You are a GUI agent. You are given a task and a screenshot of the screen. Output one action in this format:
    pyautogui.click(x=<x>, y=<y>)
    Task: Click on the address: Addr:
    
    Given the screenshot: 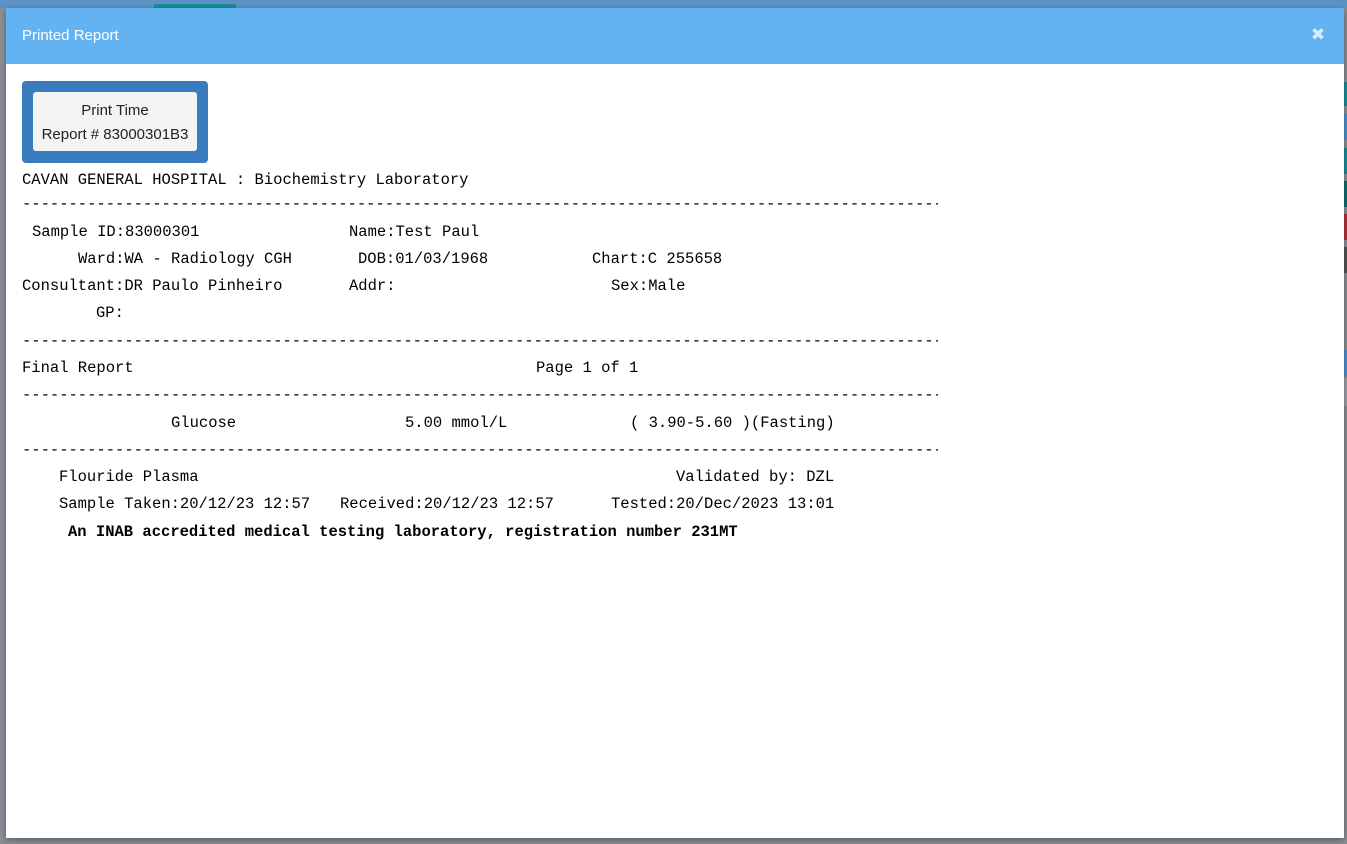 What is the action you would take?
    pyautogui.click(x=372, y=286)
    